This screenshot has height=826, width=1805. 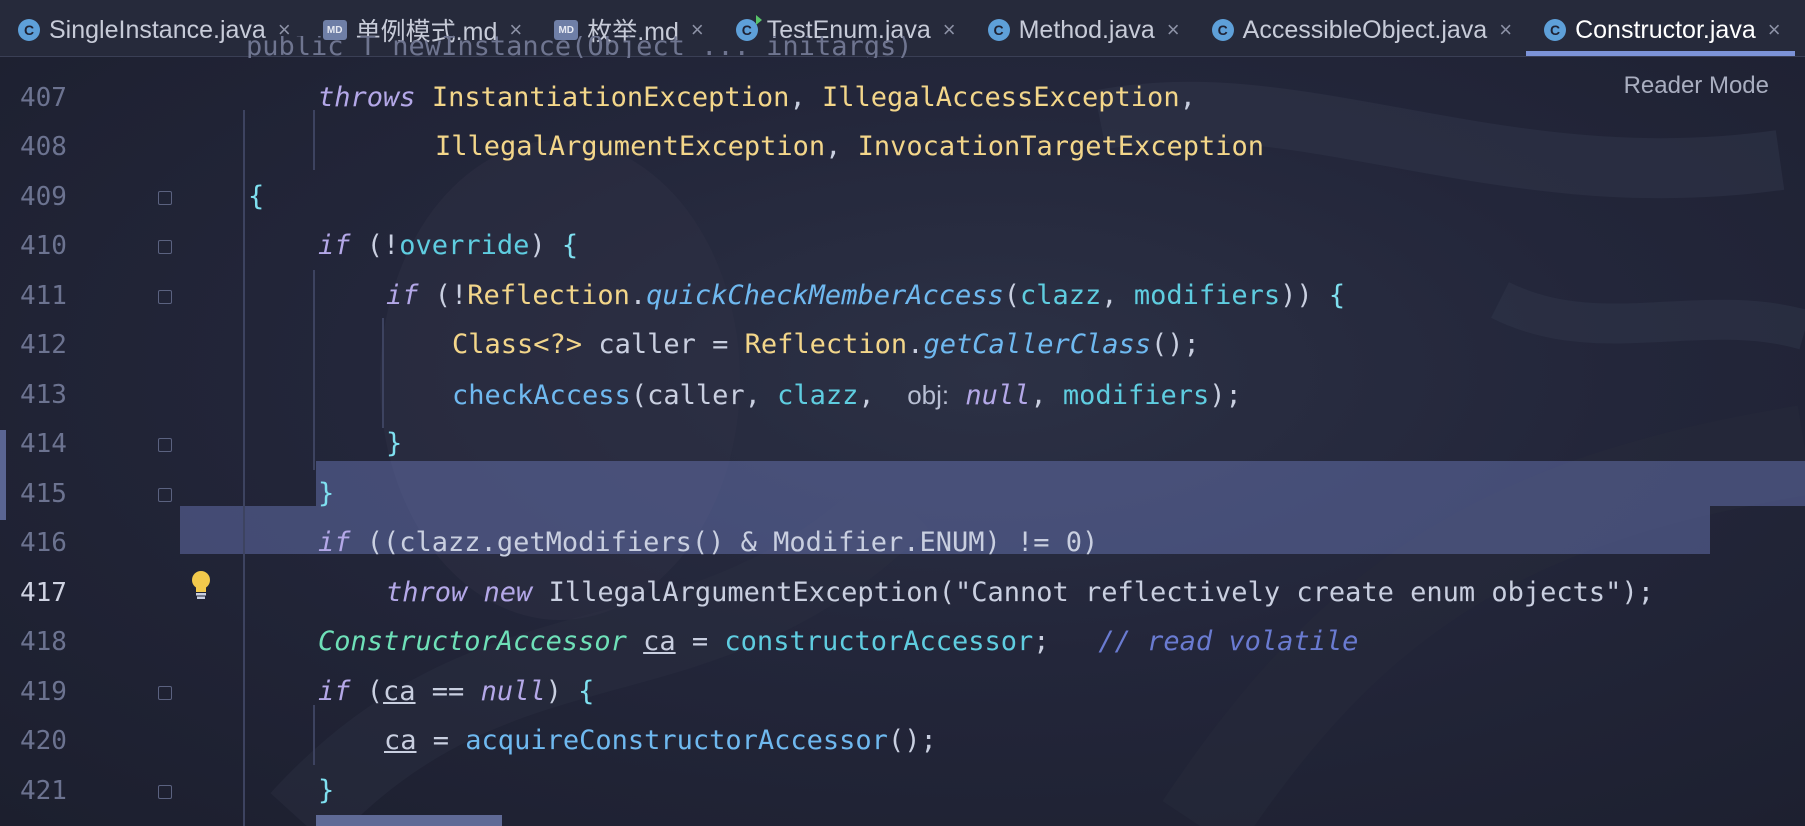 I want to click on type: IllegalAccessException, so click(x=1000, y=97).